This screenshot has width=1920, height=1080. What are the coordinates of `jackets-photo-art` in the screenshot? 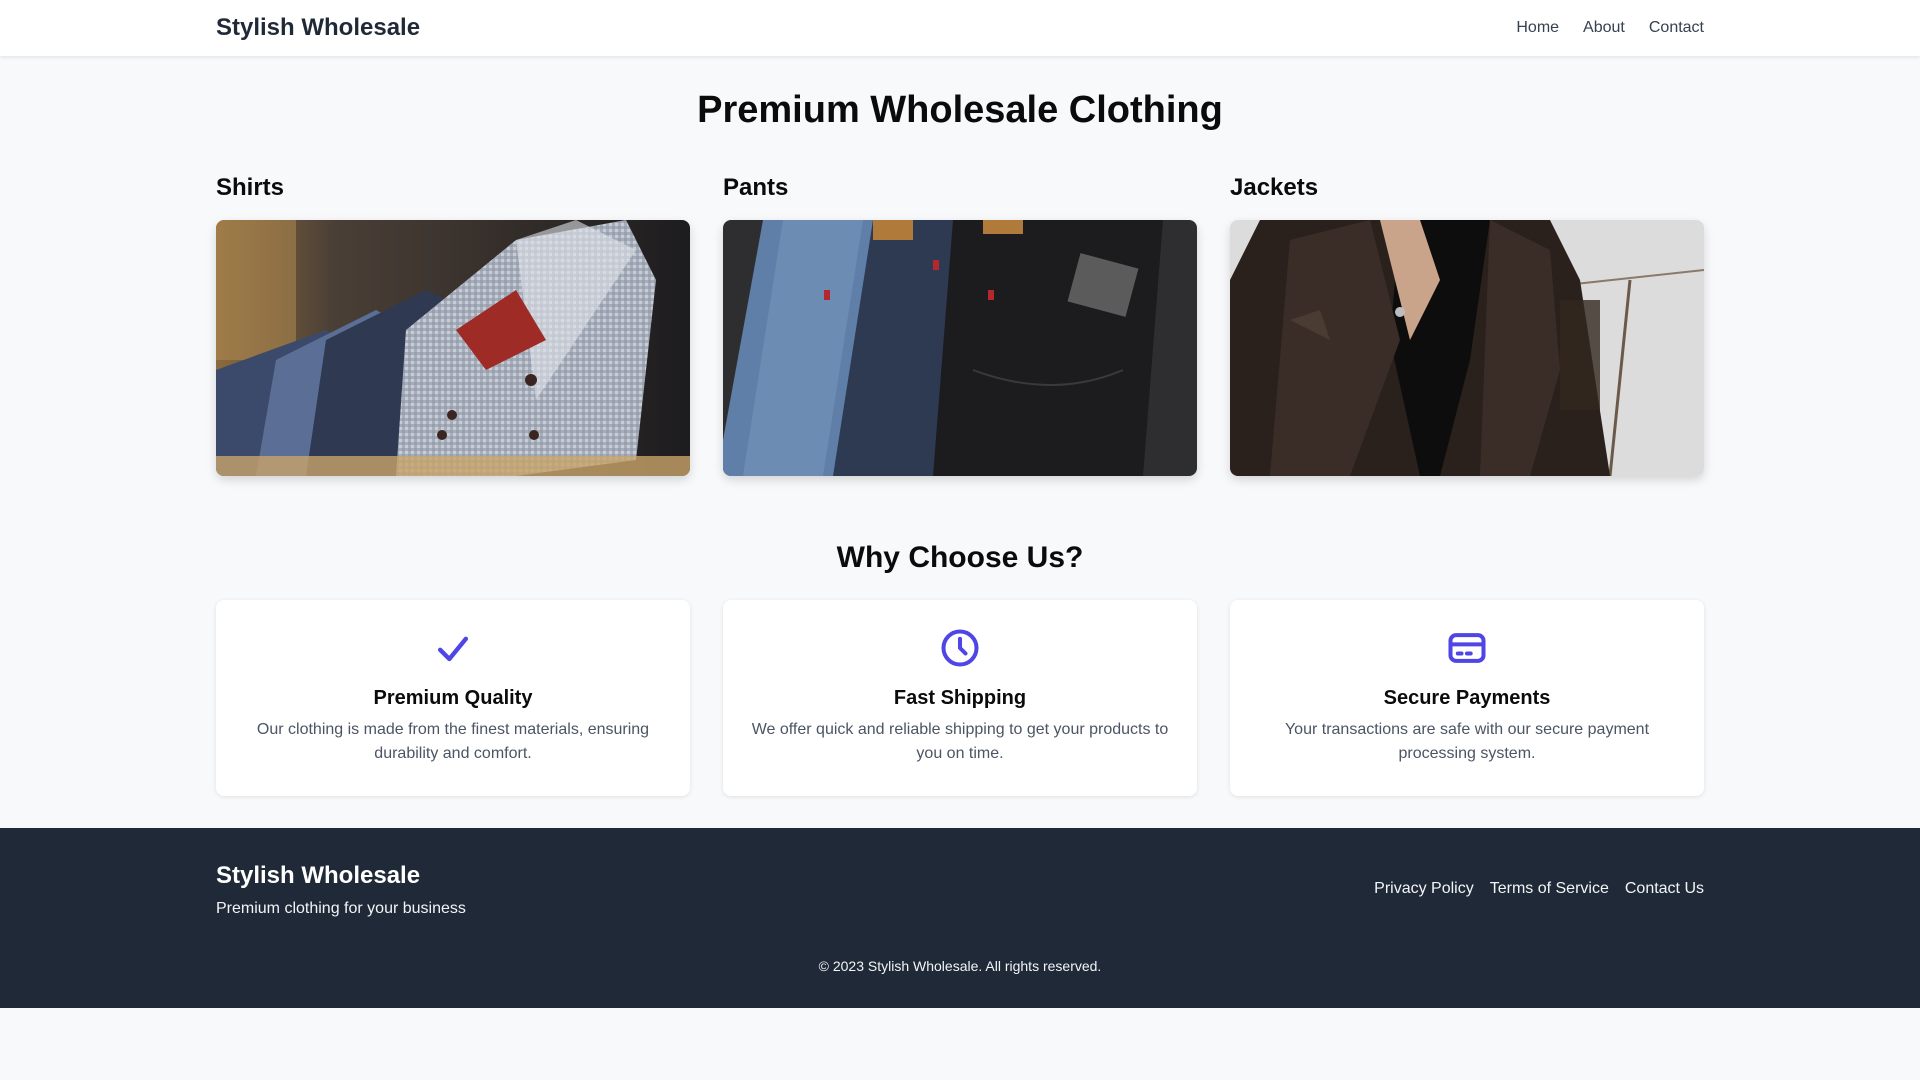 It's located at (1467, 348).